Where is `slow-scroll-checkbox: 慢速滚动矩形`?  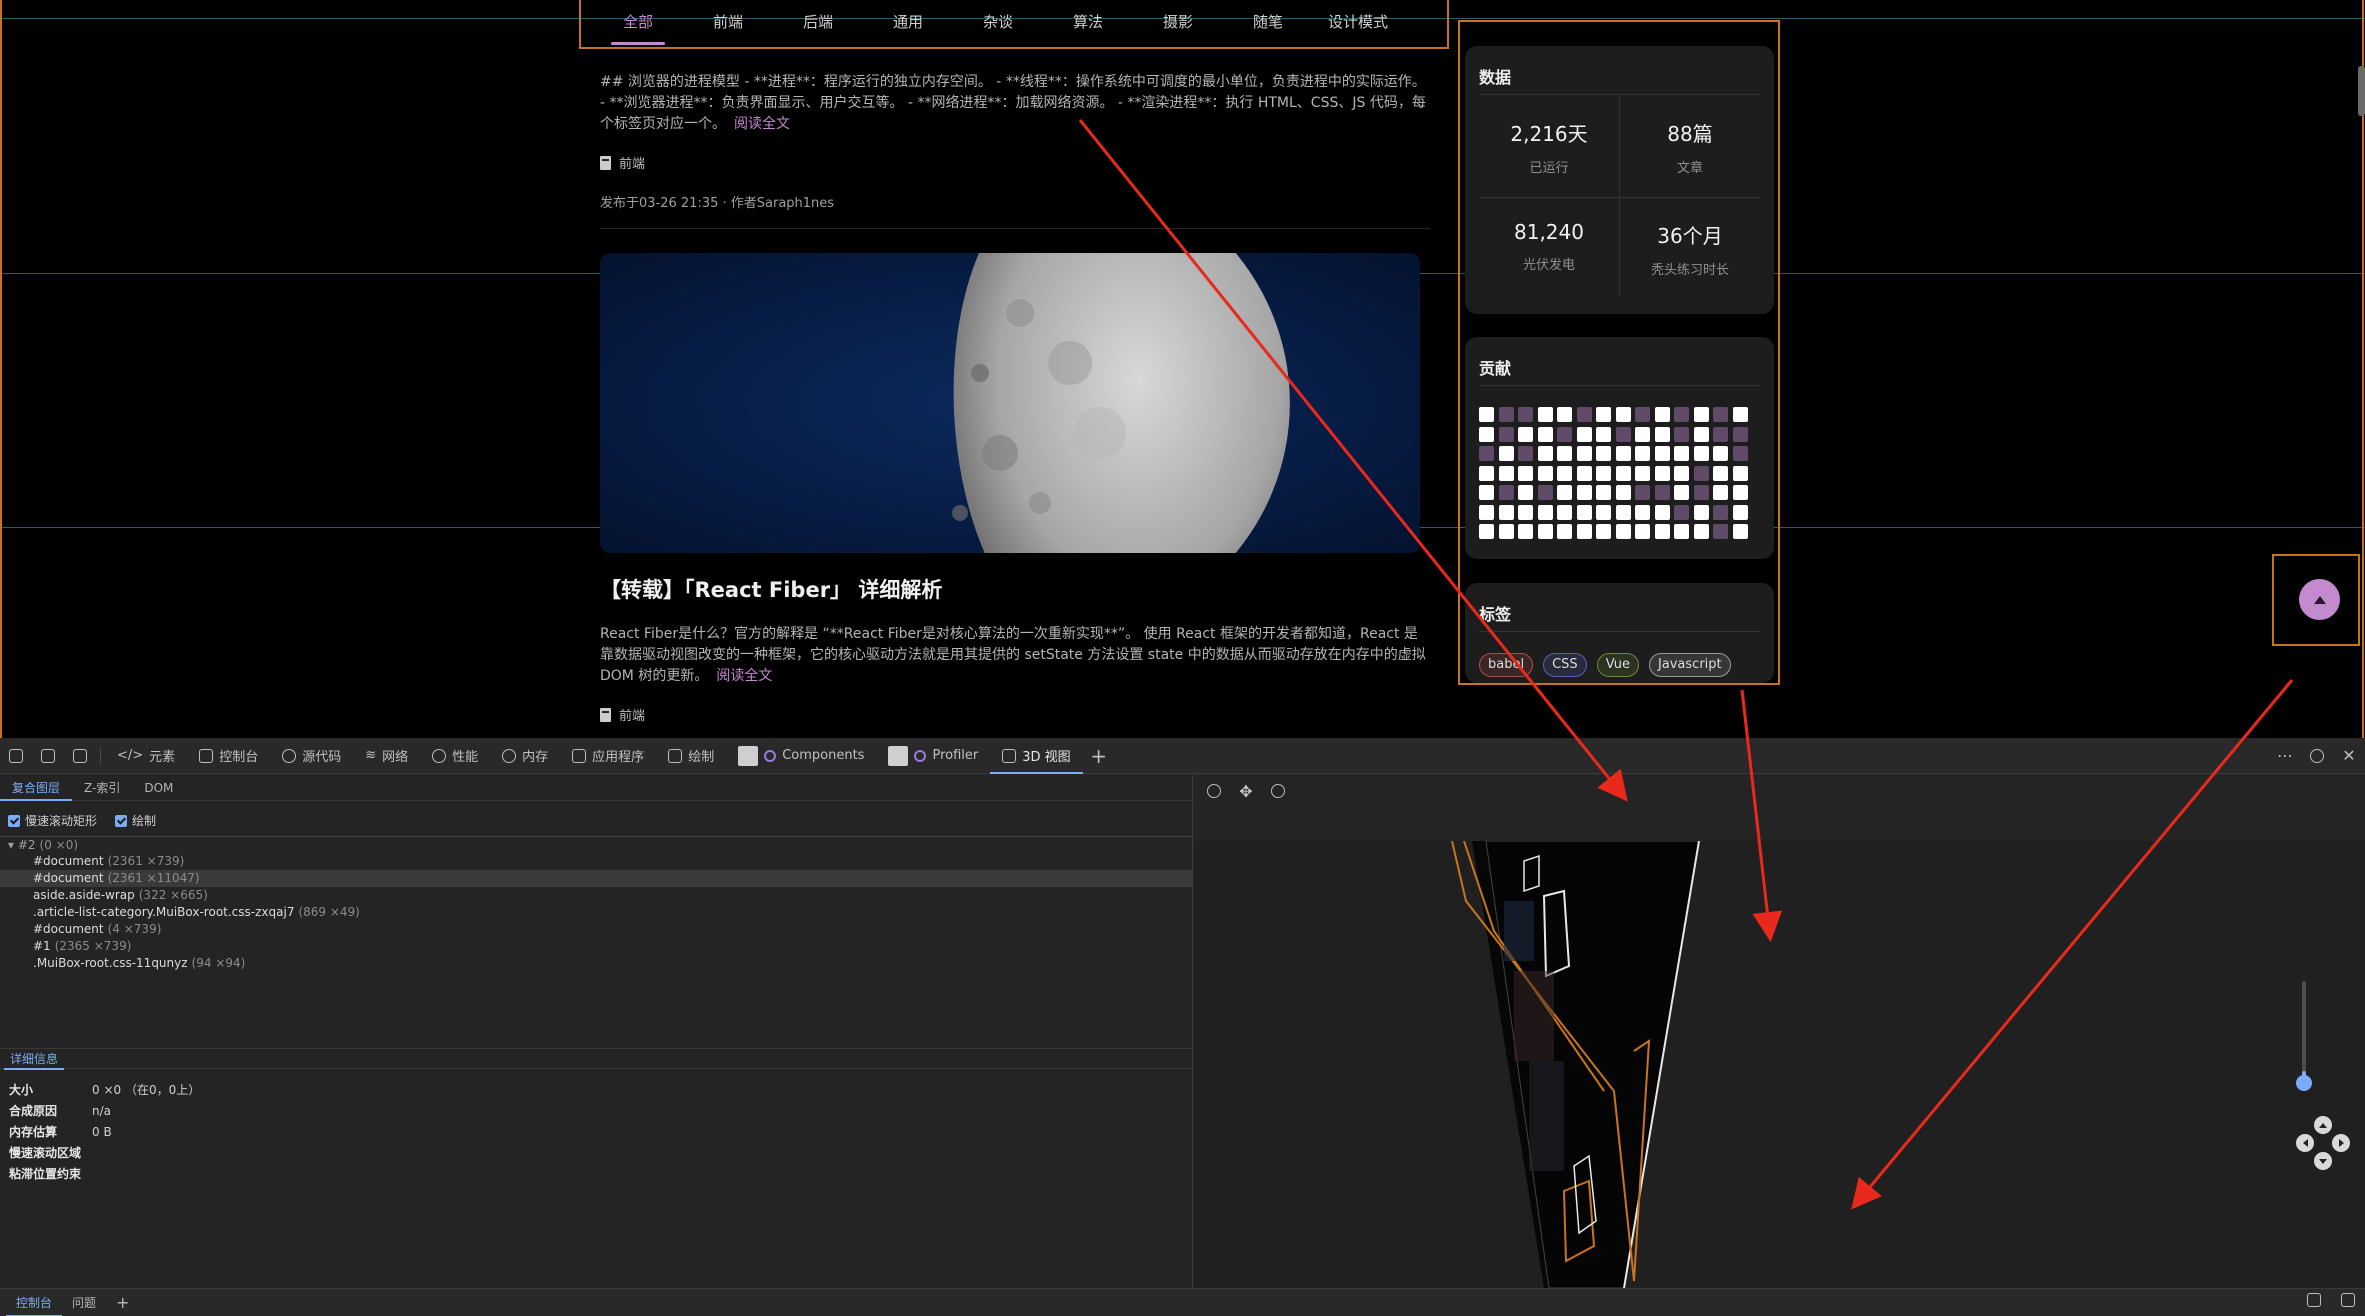 slow-scroll-checkbox: 慢速滚动矩形 is located at coordinates (52, 820).